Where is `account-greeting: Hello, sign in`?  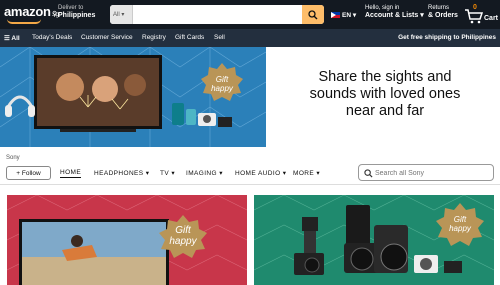 account-greeting: Hello, sign in is located at coordinates (382, 8).